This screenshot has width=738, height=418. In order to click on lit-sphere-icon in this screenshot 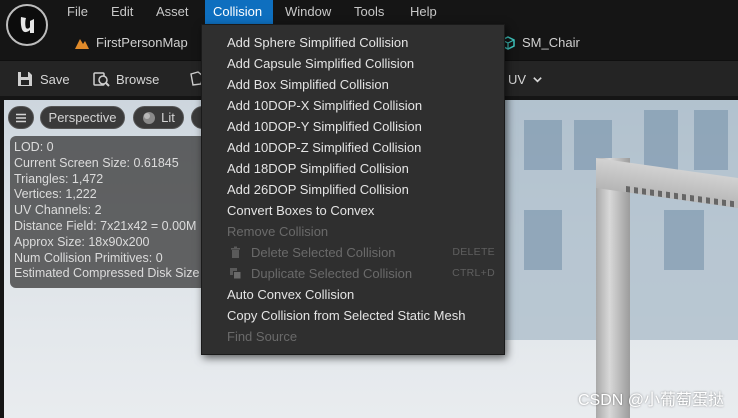, I will do `click(149, 117)`.